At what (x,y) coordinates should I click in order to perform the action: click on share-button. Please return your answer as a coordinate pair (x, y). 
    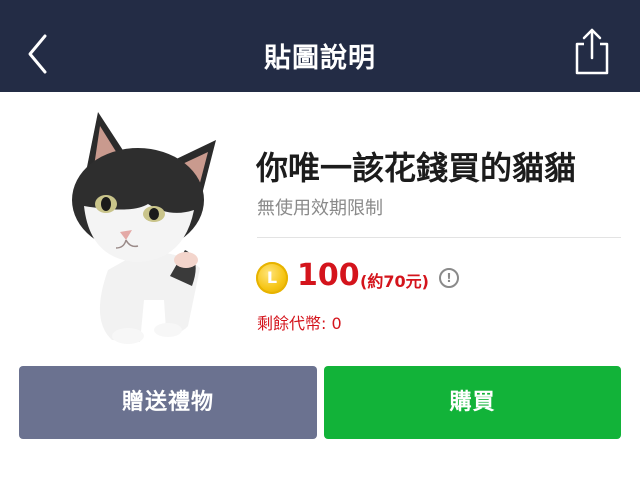
    Looking at the image, I should click on (592, 51).